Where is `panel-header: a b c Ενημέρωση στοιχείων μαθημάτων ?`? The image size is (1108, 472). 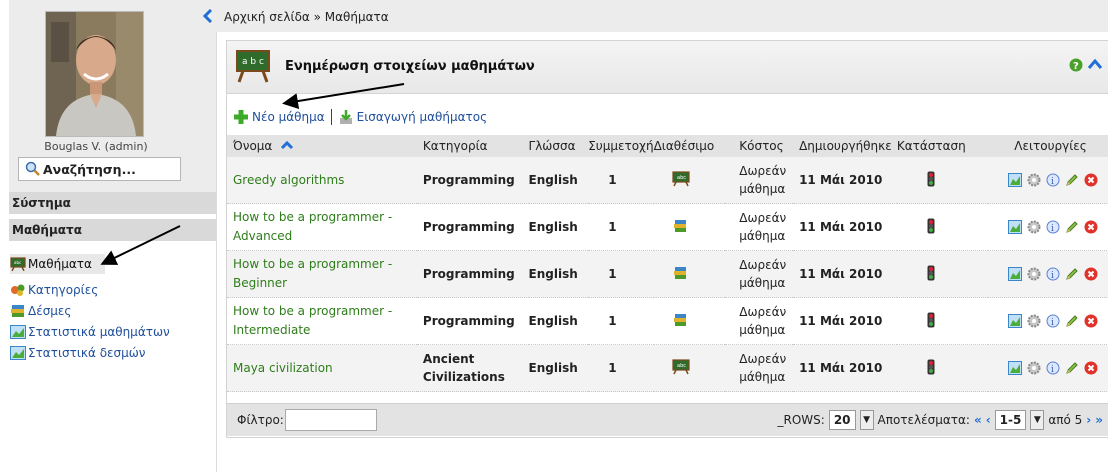
panel-header: a b c Ενημέρωση στοιχείων μαθημάτων ? is located at coordinates (667, 67).